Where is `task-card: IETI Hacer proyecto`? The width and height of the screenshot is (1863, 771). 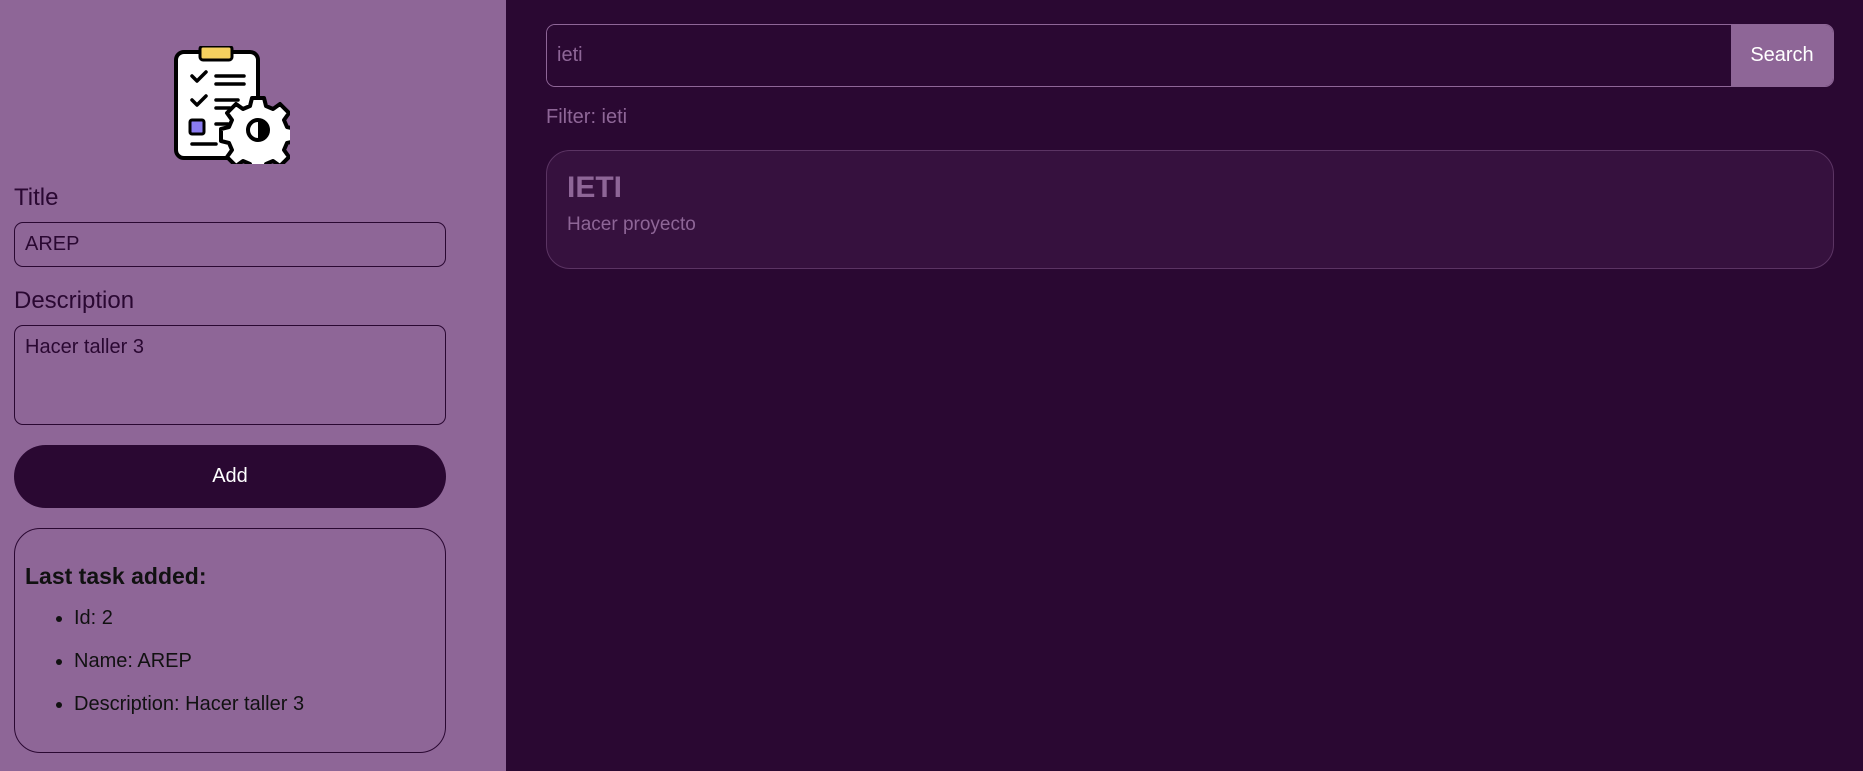 task-card: IETI Hacer proyecto is located at coordinates (1190, 209).